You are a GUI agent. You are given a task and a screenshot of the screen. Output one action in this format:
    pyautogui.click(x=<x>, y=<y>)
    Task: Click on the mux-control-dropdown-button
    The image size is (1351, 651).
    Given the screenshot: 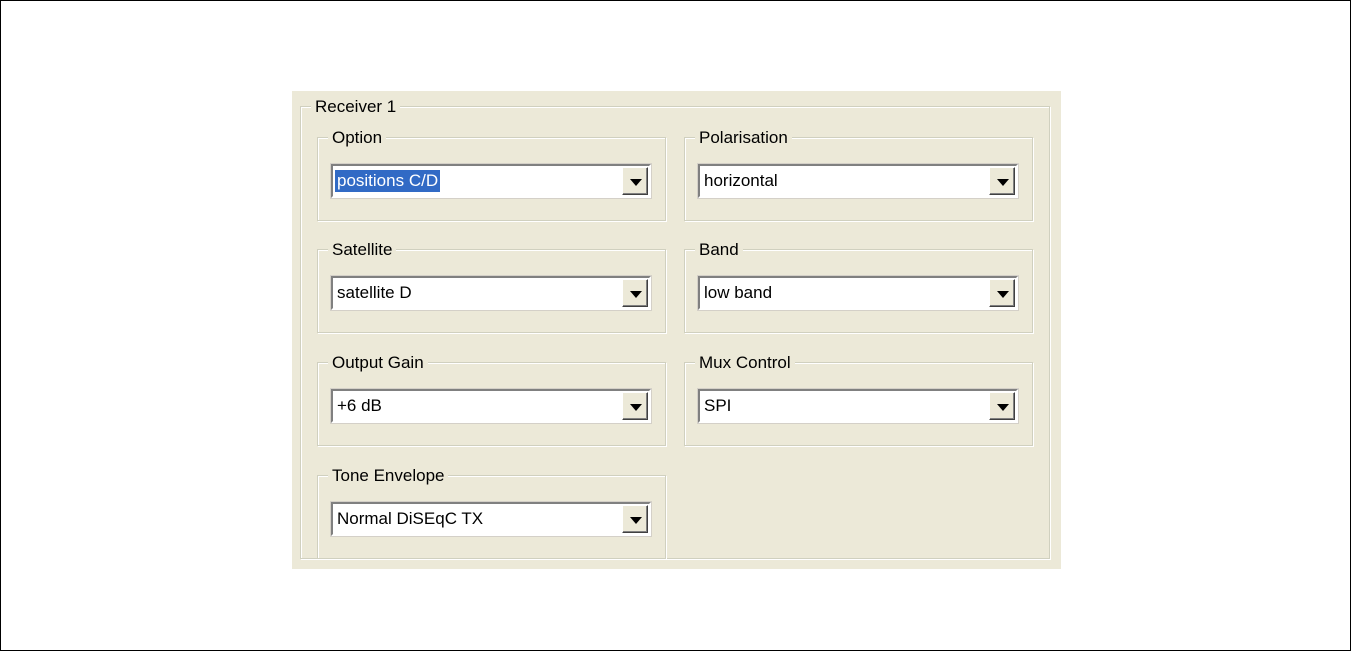 What is the action you would take?
    pyautogui.click(x=1002, y=406)
    